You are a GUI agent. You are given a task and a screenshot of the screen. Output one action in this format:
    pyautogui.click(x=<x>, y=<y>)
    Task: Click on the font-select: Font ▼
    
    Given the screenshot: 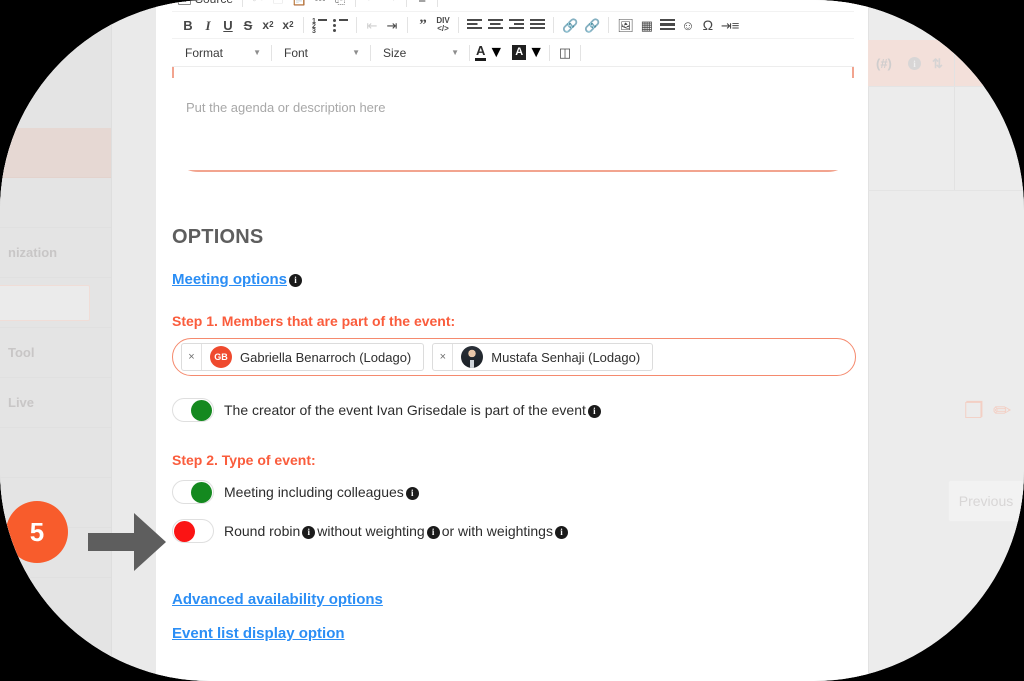 What is the action you would take?
    pyautogui.click(x=321, y=53)
    